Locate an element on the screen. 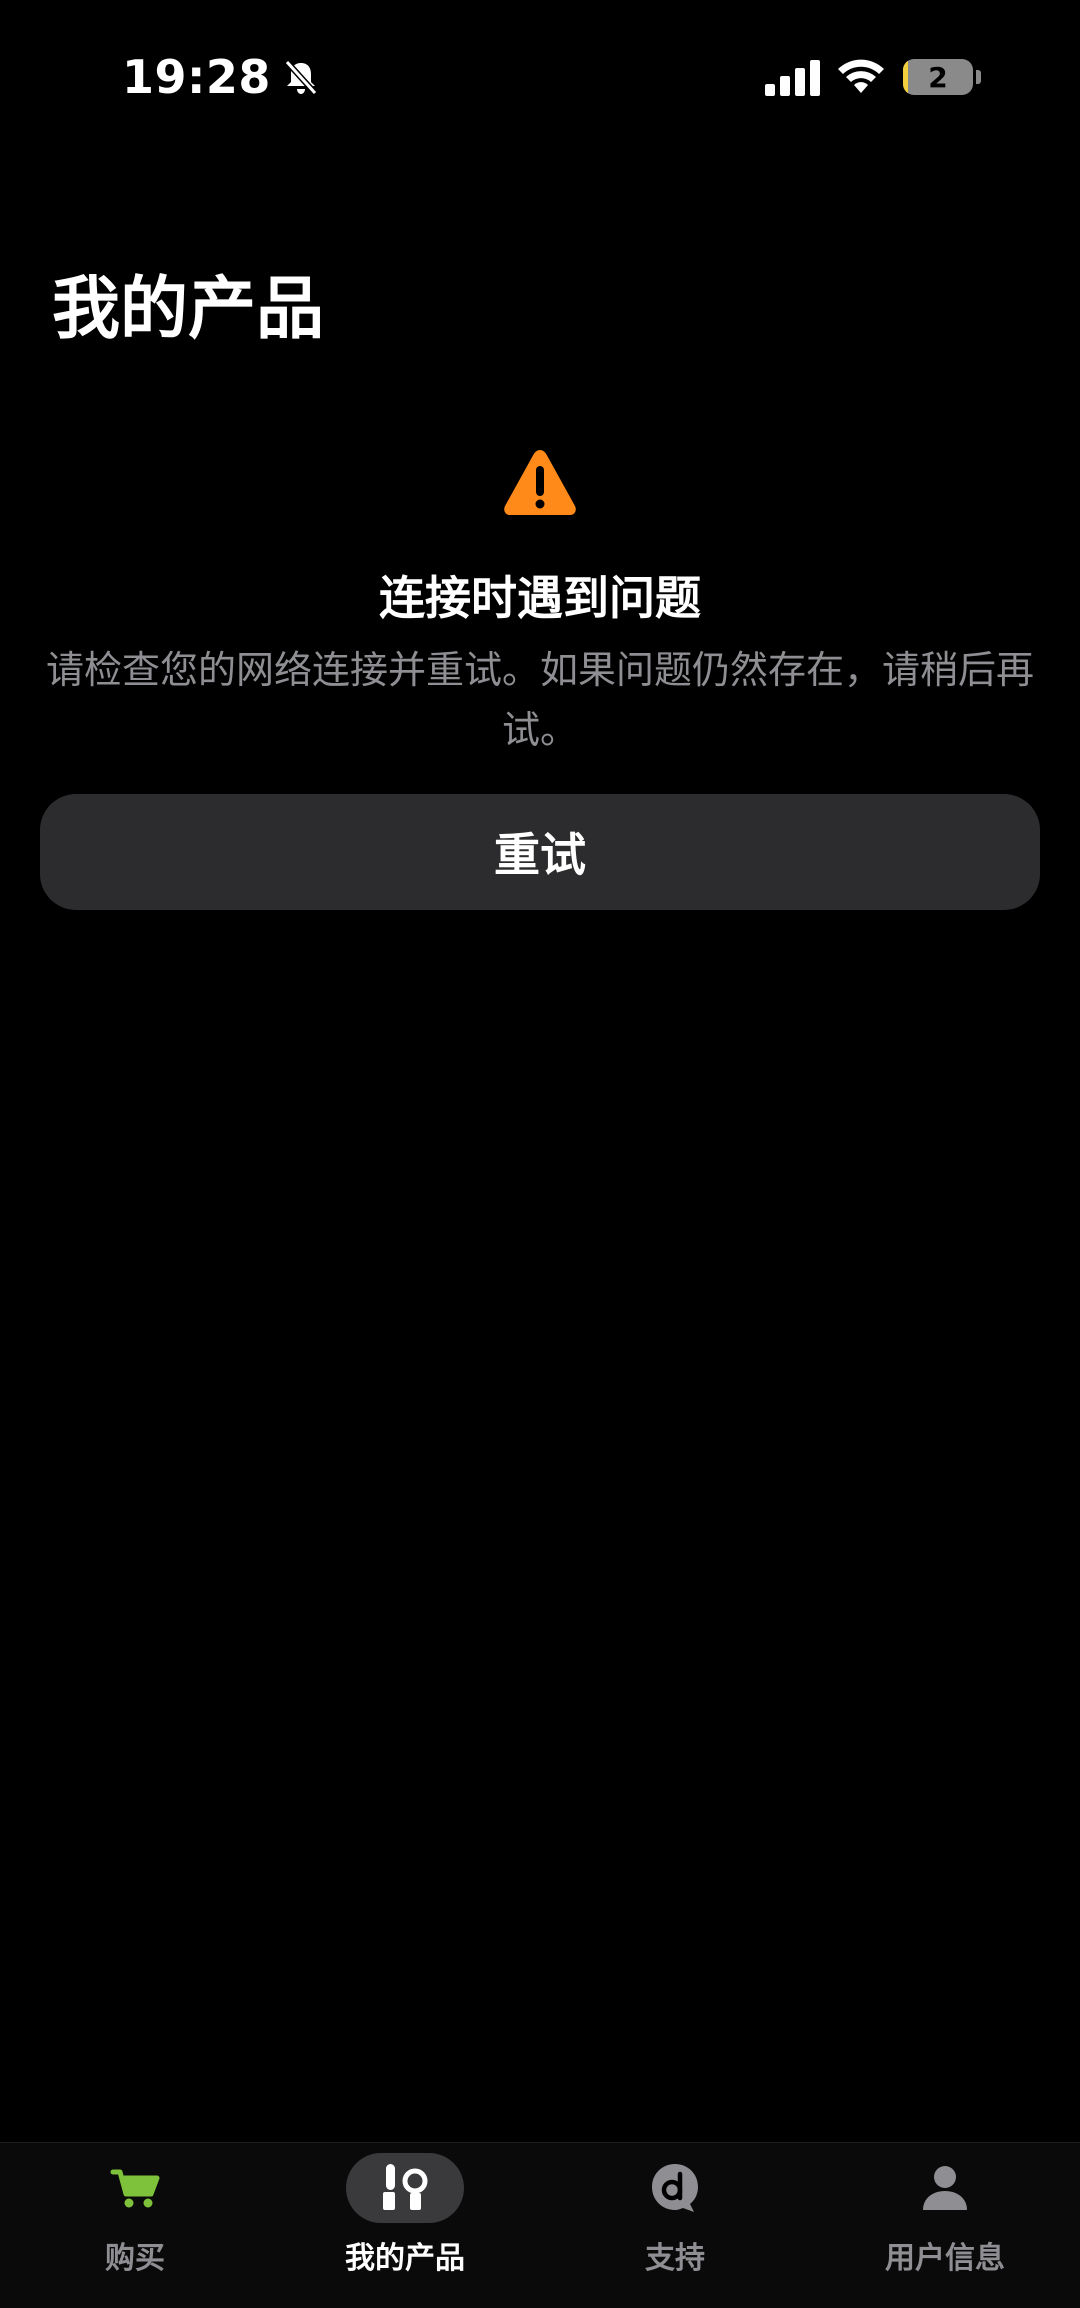 The height and width of the screenshot is (2308, 1080). battery-level: 2 is located at coordinates (938, 77).